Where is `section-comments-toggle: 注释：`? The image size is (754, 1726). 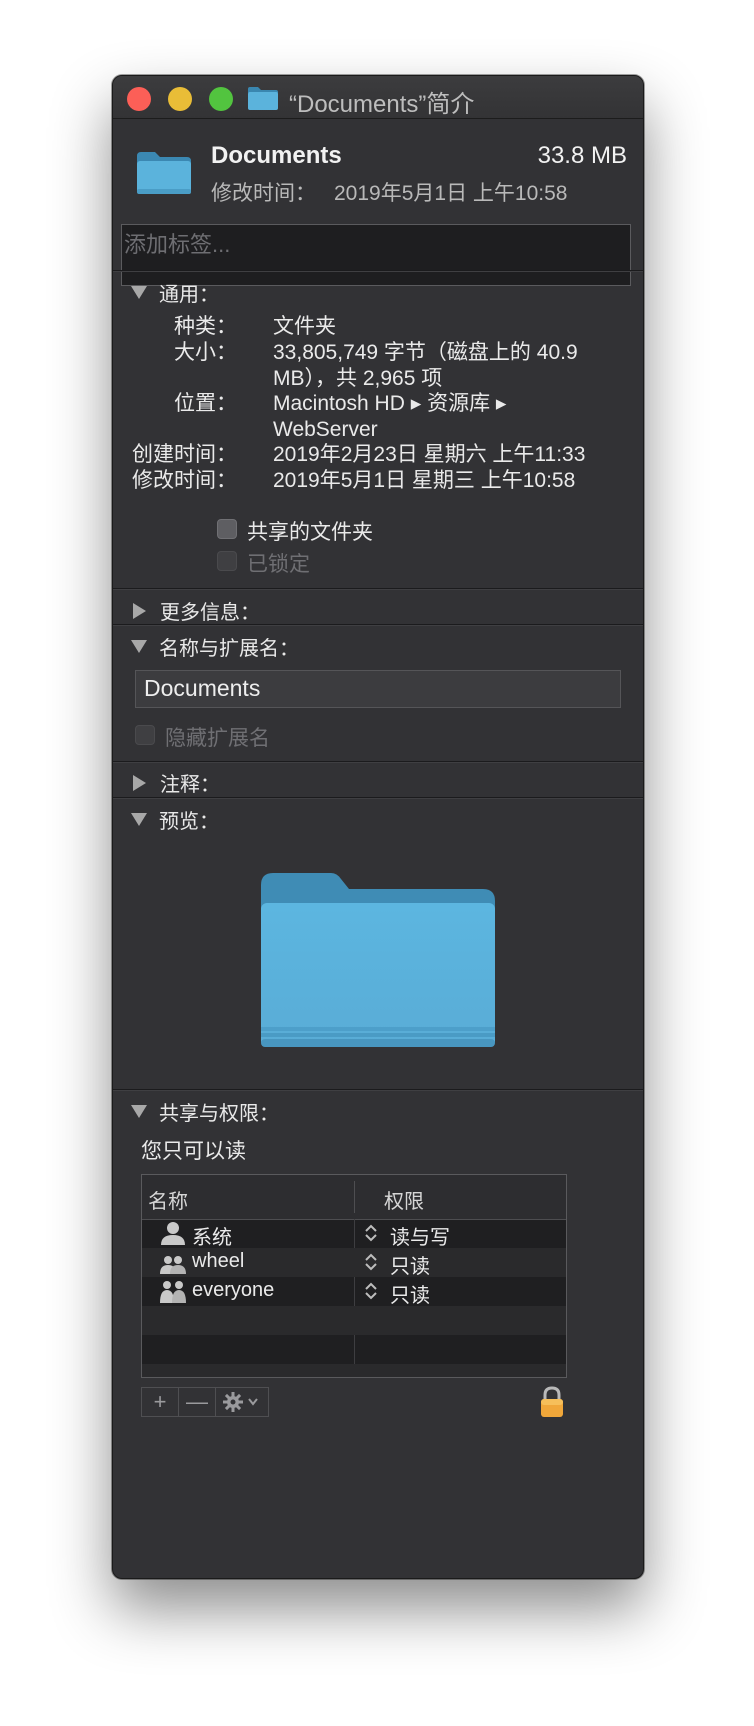
section-comments-toggle: 注释： is located at coordinates (175, 782).